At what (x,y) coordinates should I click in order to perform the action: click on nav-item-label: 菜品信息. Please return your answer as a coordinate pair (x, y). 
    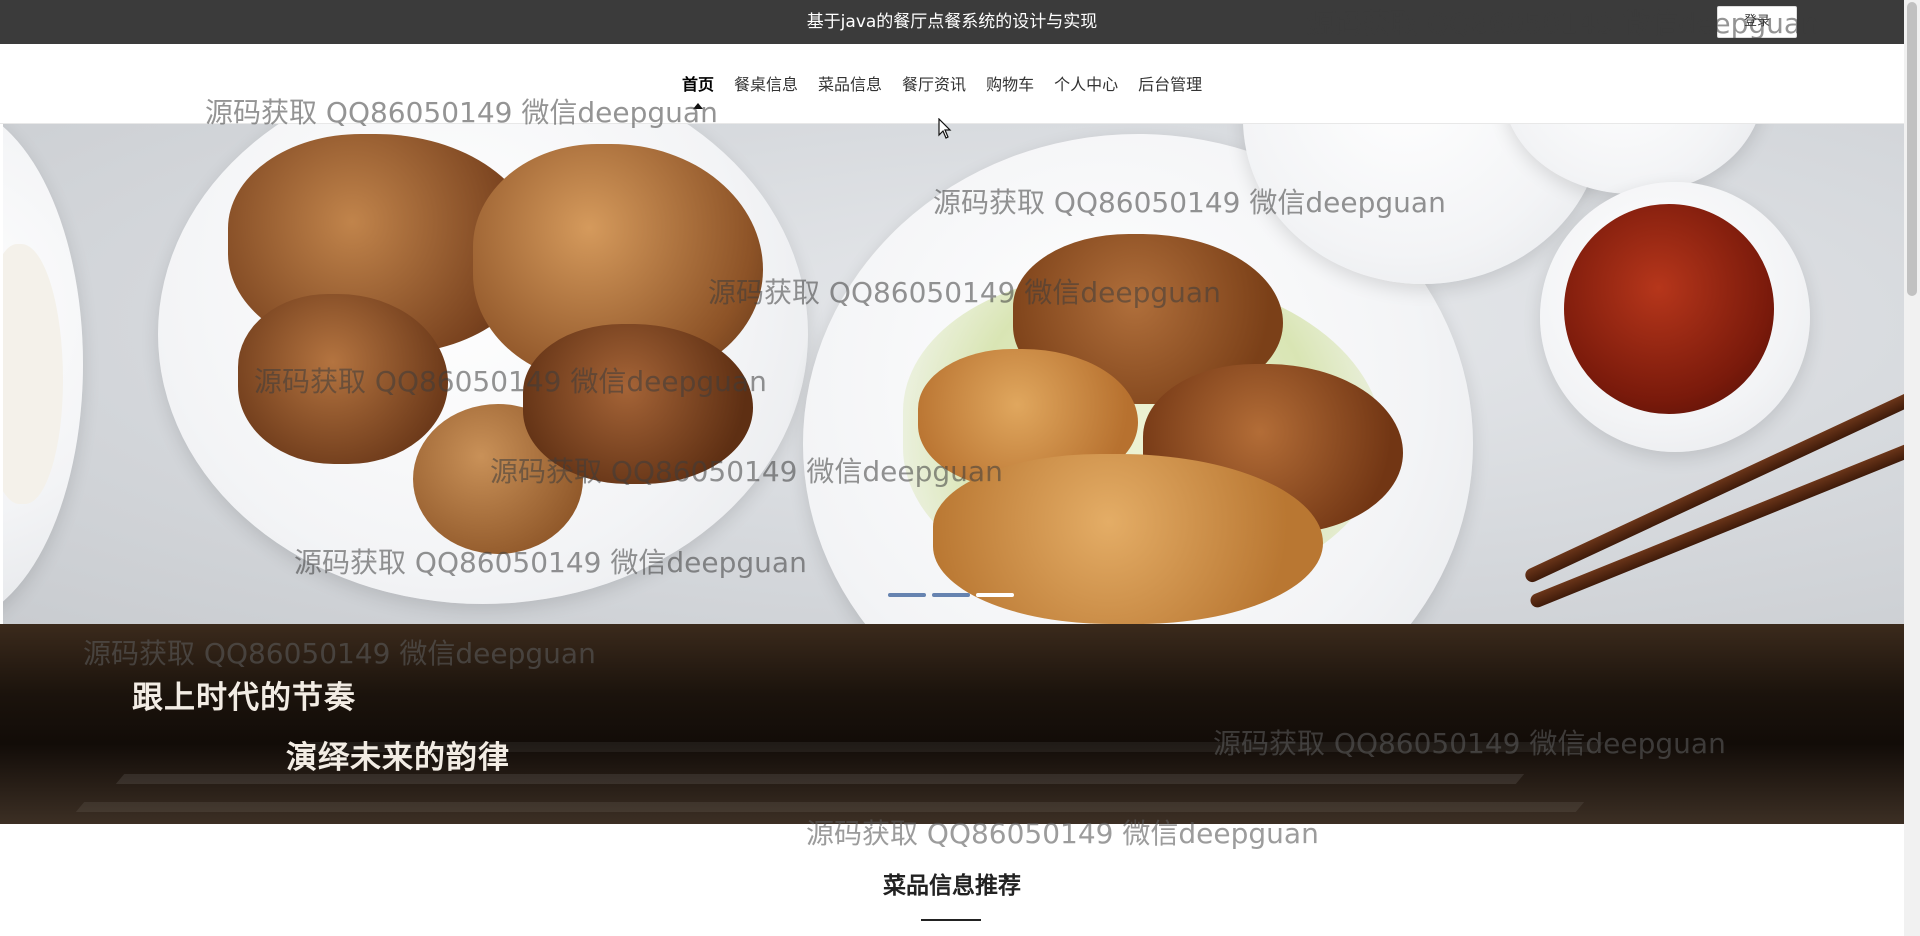
    Looking at the image, I should click on (850, 84).